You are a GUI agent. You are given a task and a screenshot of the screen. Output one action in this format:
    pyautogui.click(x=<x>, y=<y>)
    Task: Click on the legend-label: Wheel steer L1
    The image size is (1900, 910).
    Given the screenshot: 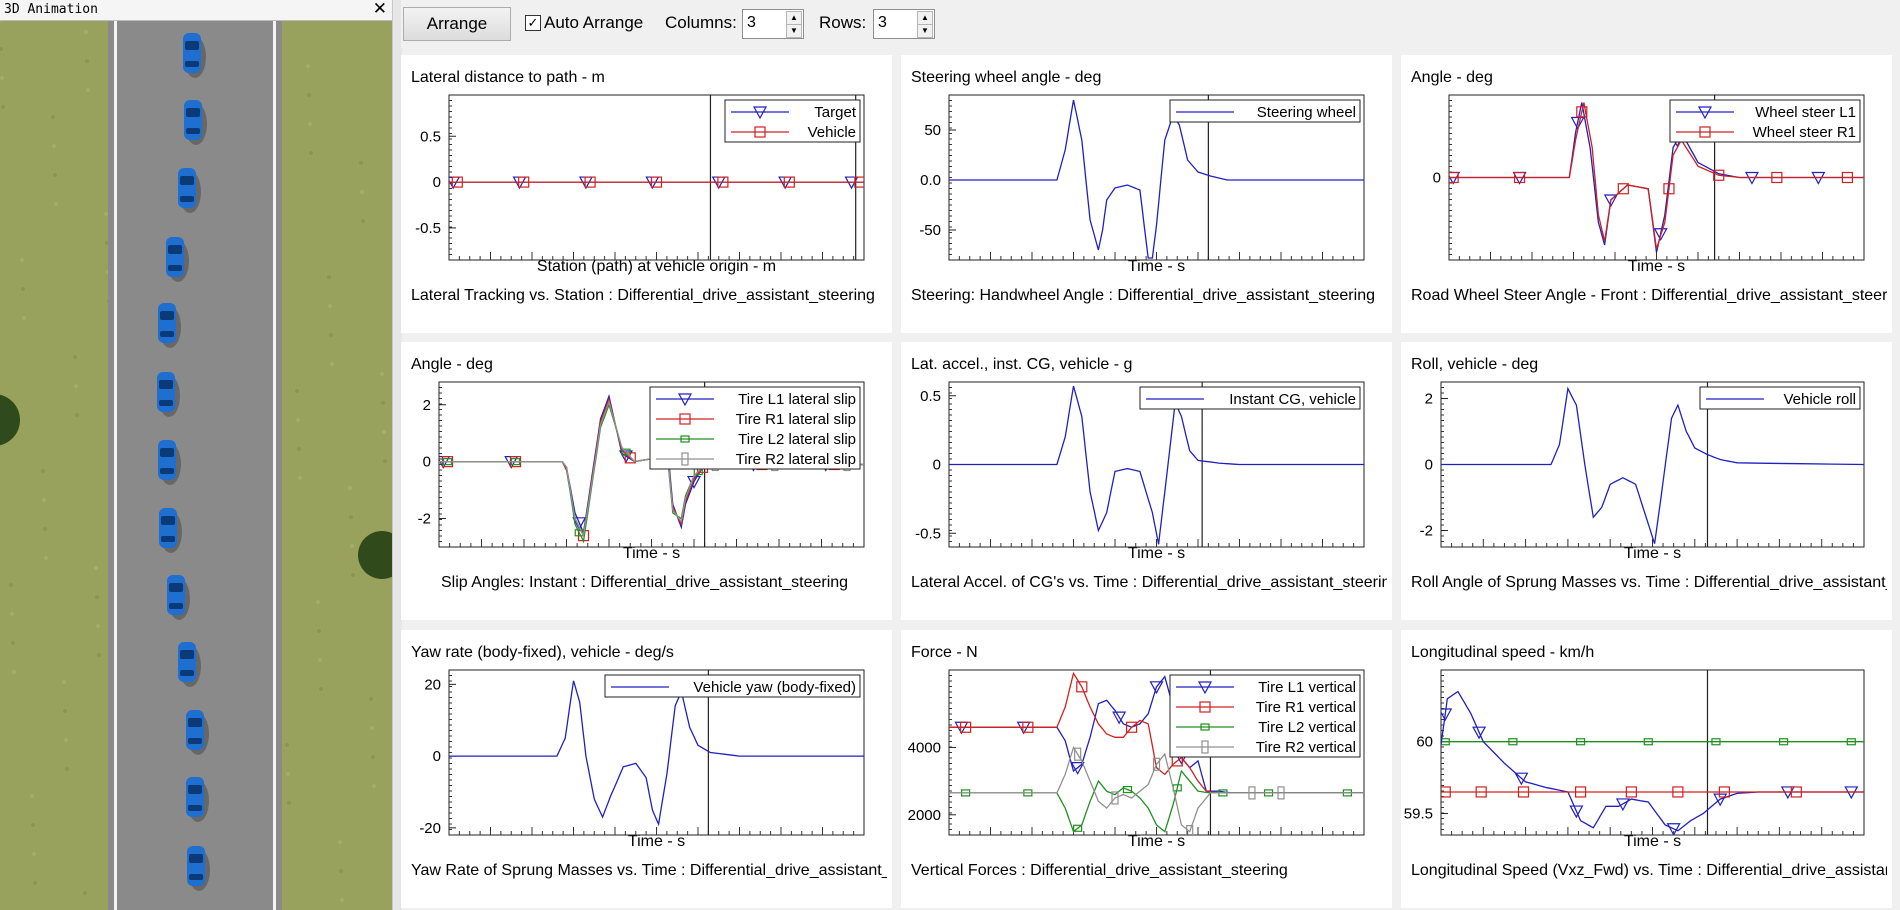 What is the action you would take?
    pyautogui.click(x=1805, y=112)
    